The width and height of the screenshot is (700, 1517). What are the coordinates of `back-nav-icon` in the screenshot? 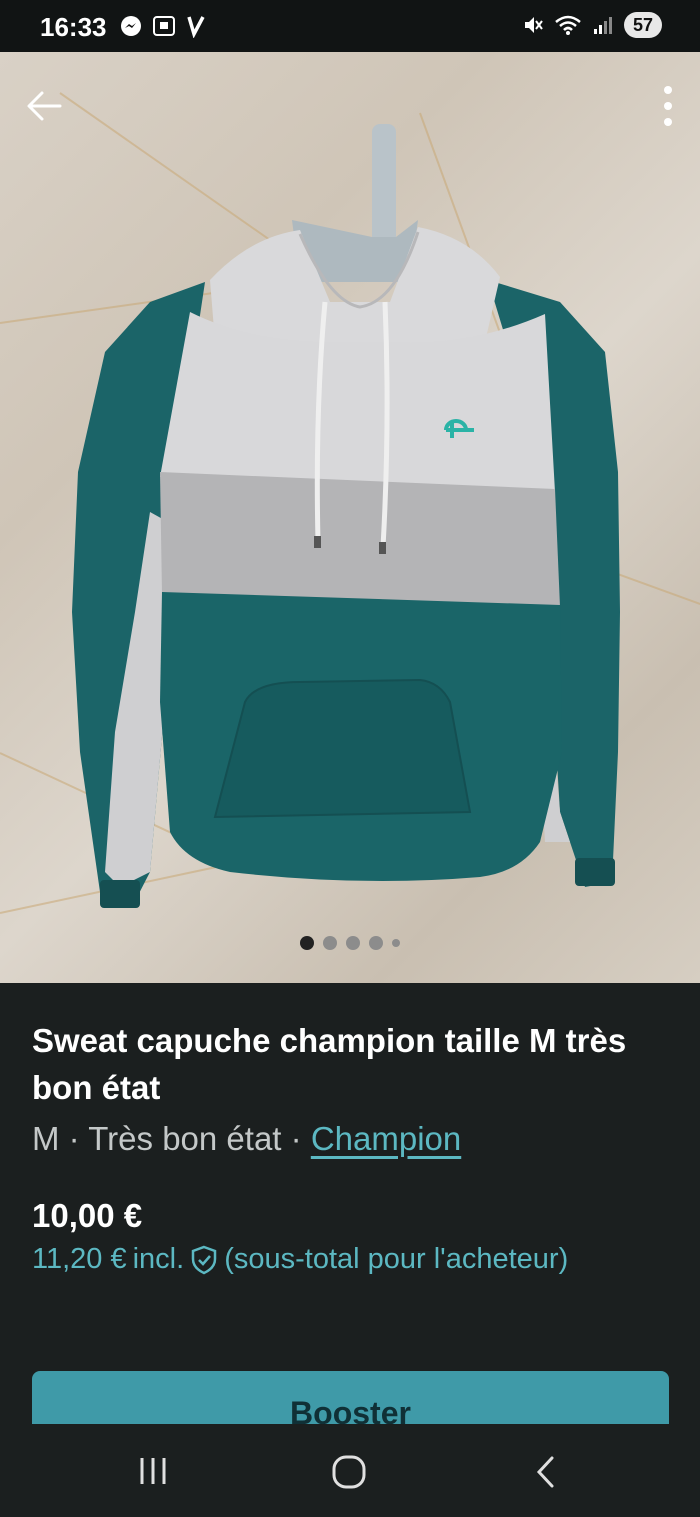 It's located at (546, 1472).